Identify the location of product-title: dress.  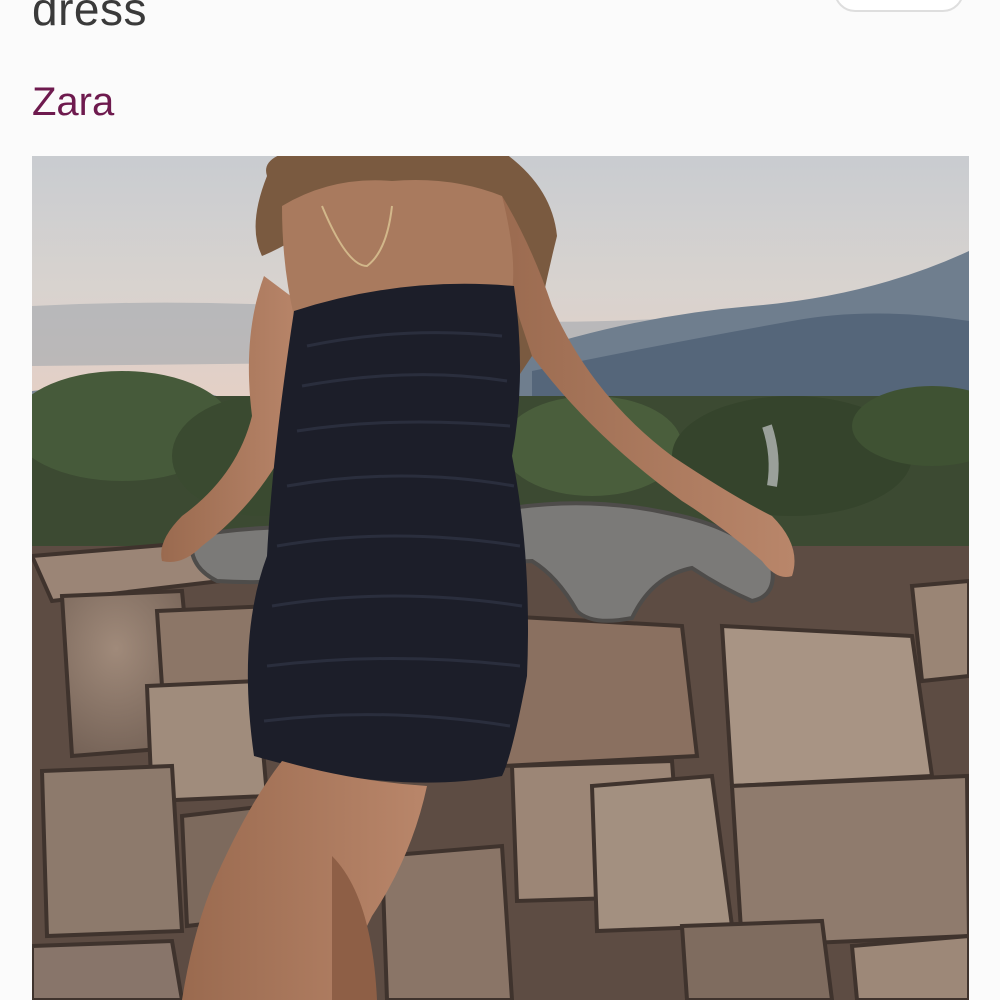
(89, 17).